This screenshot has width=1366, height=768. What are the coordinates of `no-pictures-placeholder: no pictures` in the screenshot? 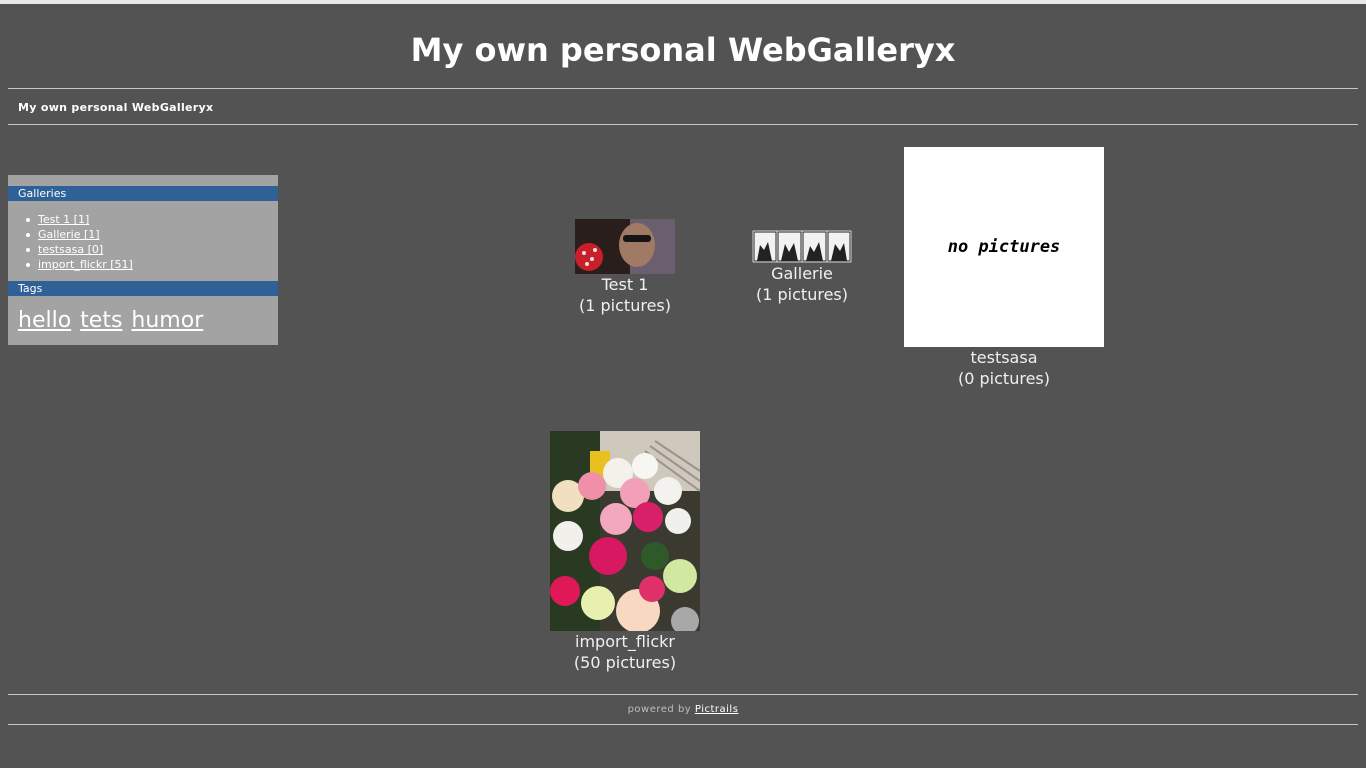 It's located at (1004, 247).